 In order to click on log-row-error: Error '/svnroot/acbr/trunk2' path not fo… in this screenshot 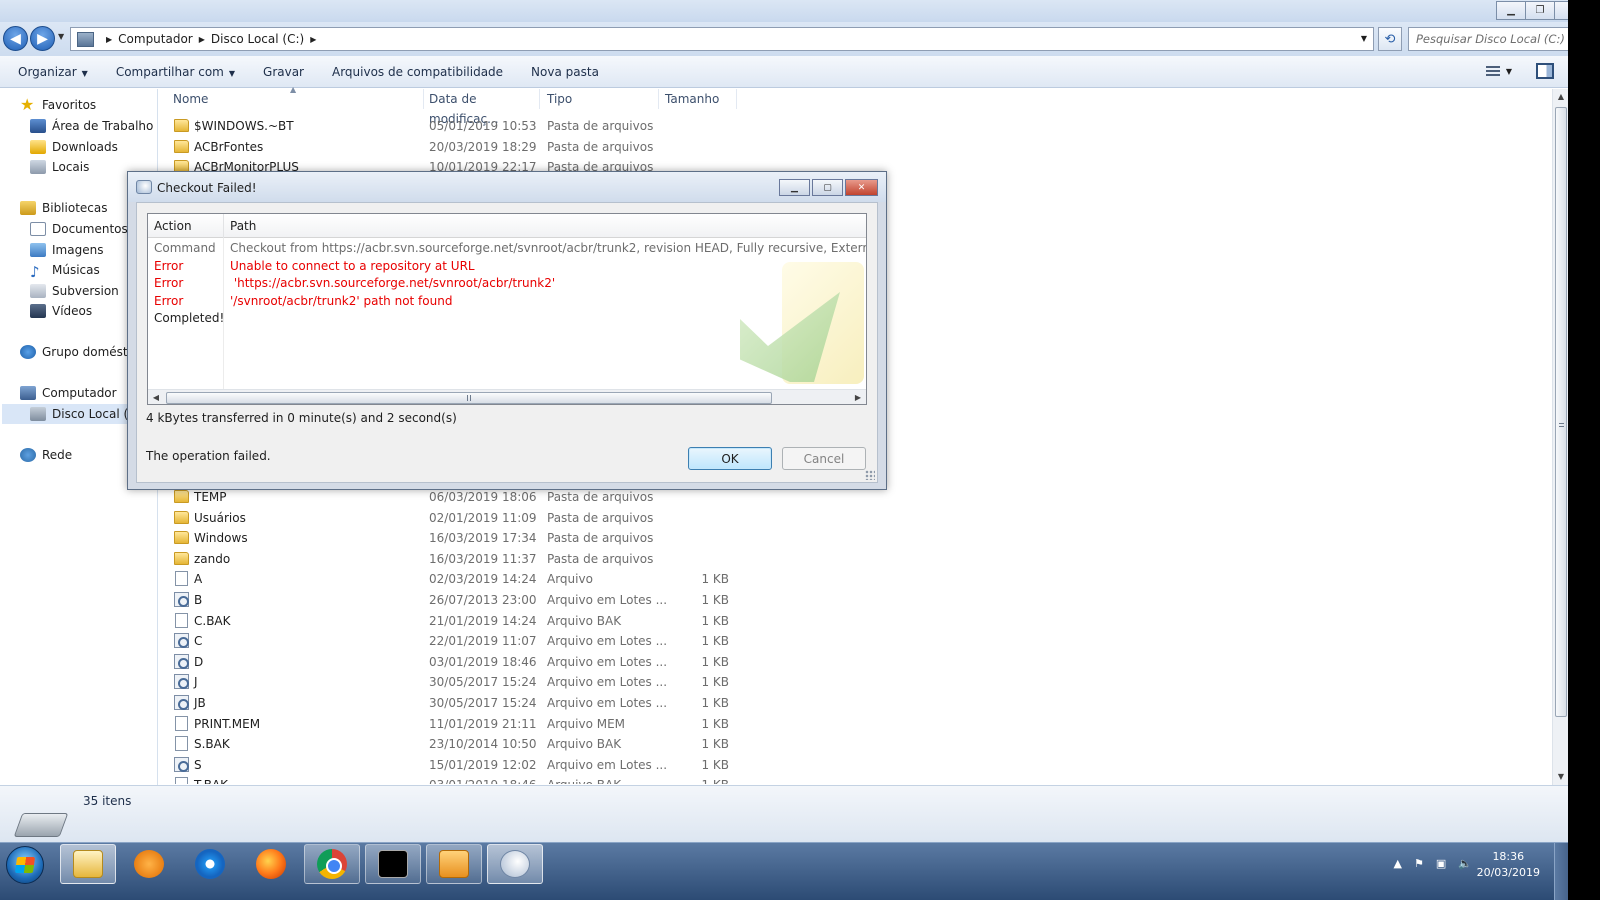, I will do `click(507, 302)`.